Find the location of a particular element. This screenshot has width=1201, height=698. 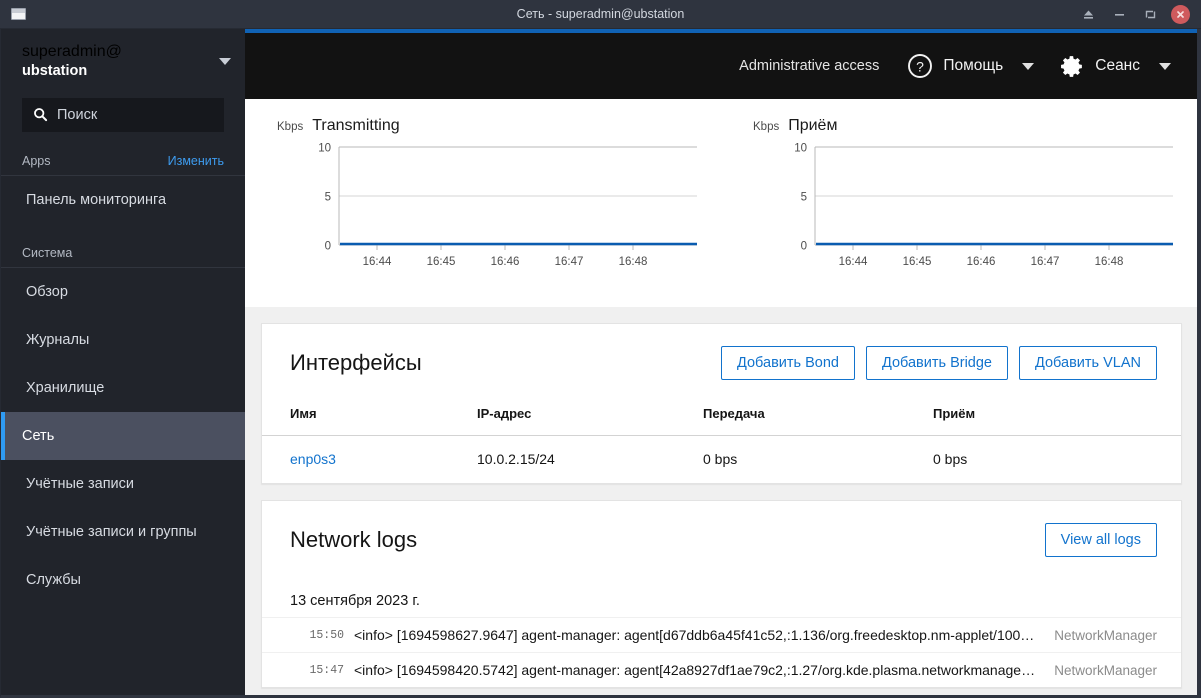

user-switcher: superadmin@ ubstation is located at coordinates (123, 60).